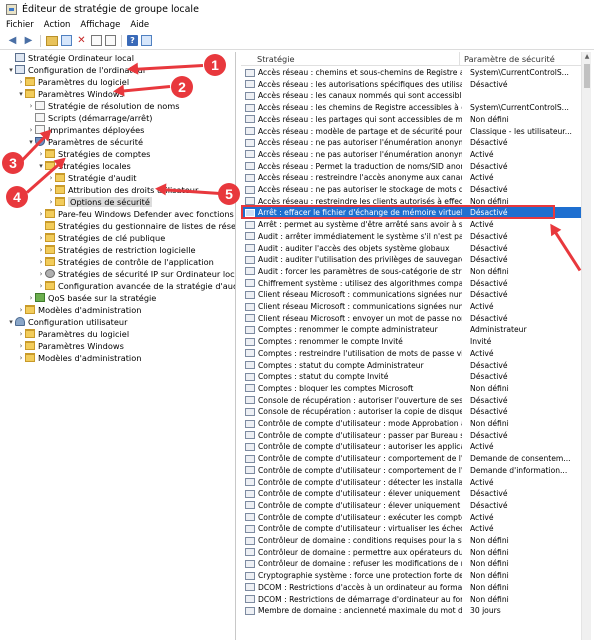  Describe the element at coordinates (12, 40) in the screenshot. I see `back-arrow-icon: ◀` at that location.